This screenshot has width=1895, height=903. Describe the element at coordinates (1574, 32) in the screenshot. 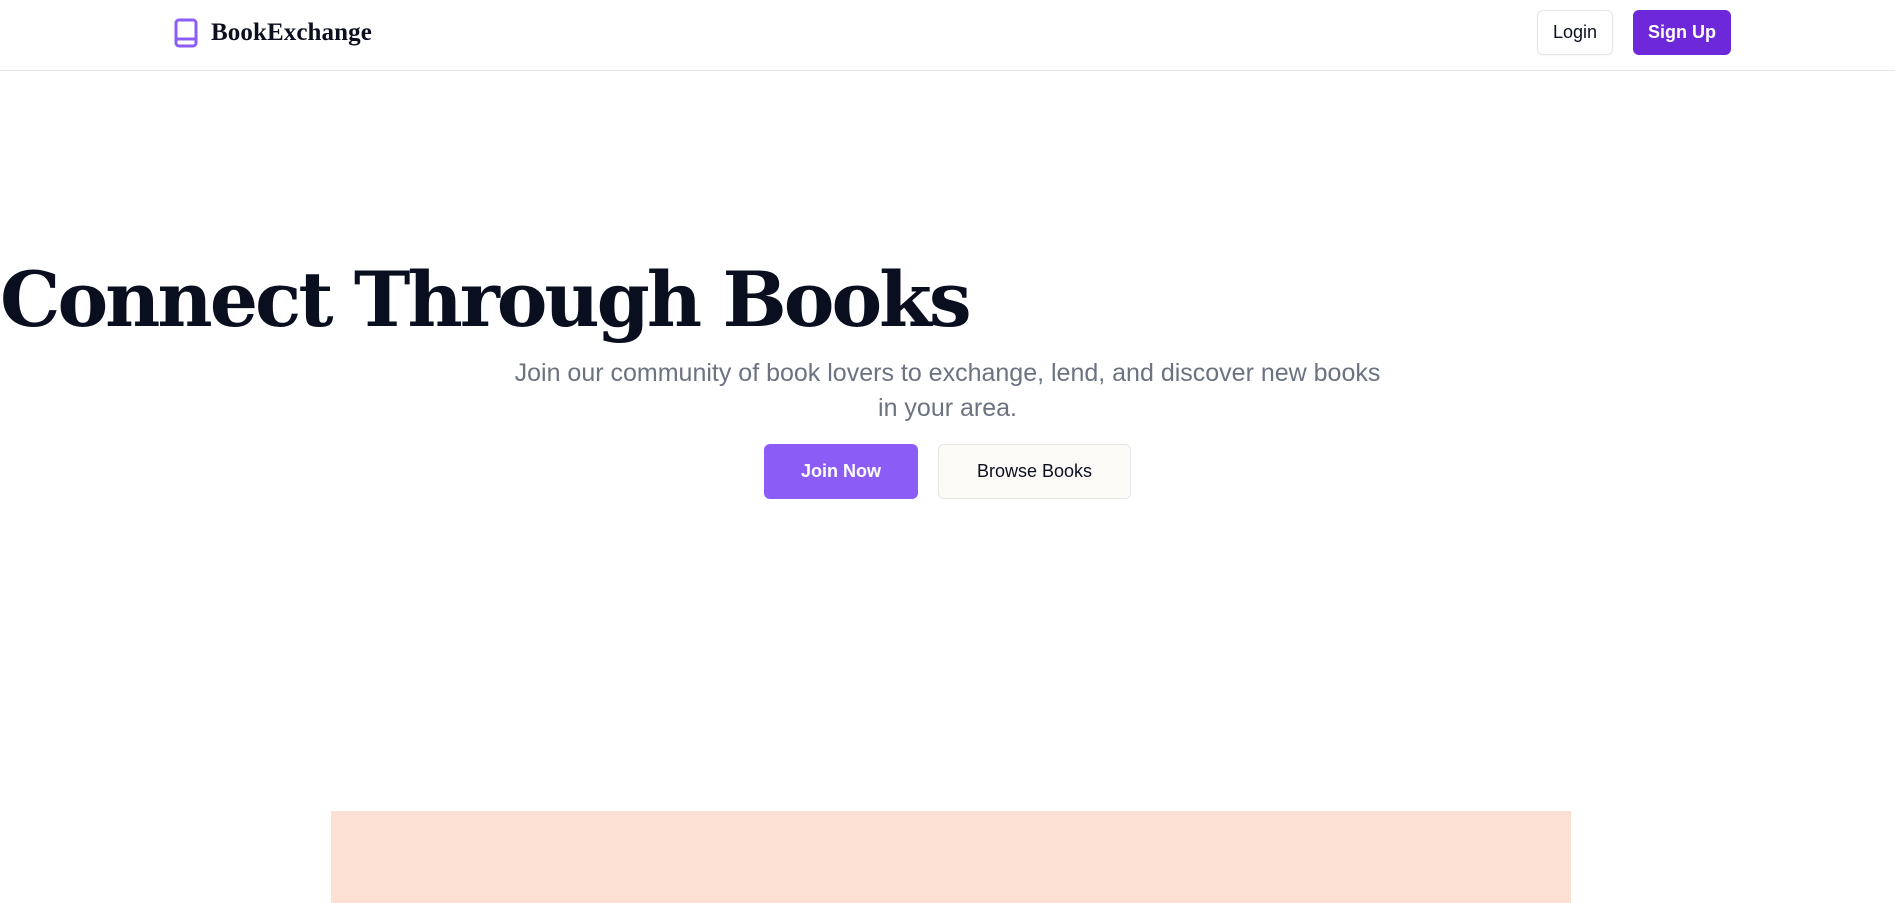

I see `login-button: Login` at that location.